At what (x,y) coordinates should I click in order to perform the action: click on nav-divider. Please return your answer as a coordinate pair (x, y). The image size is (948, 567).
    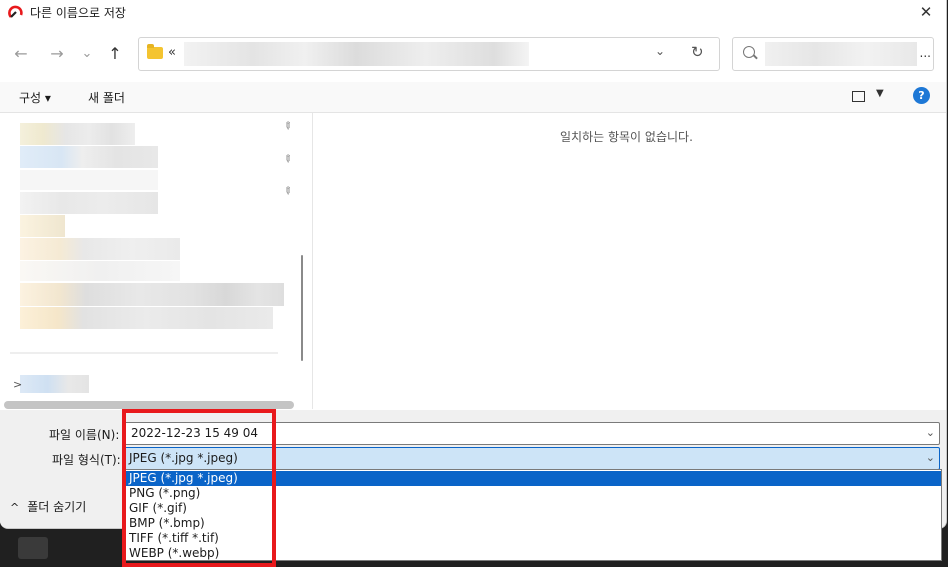
    Looking at the image, I should click on (144, 353).